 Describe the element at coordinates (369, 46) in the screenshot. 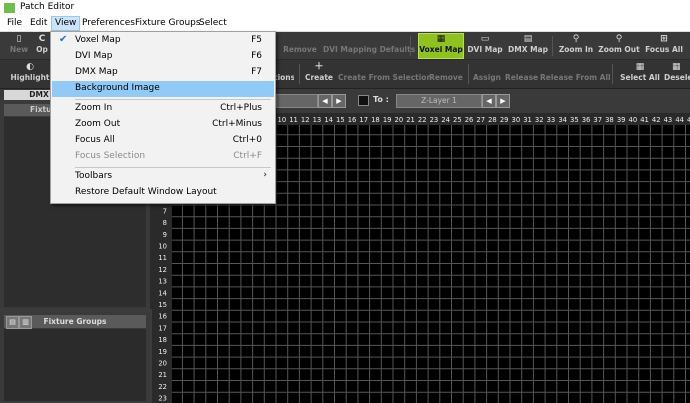

I see `dvi-mapping-defaults-button: DVI Mapping Defaults` at that location.